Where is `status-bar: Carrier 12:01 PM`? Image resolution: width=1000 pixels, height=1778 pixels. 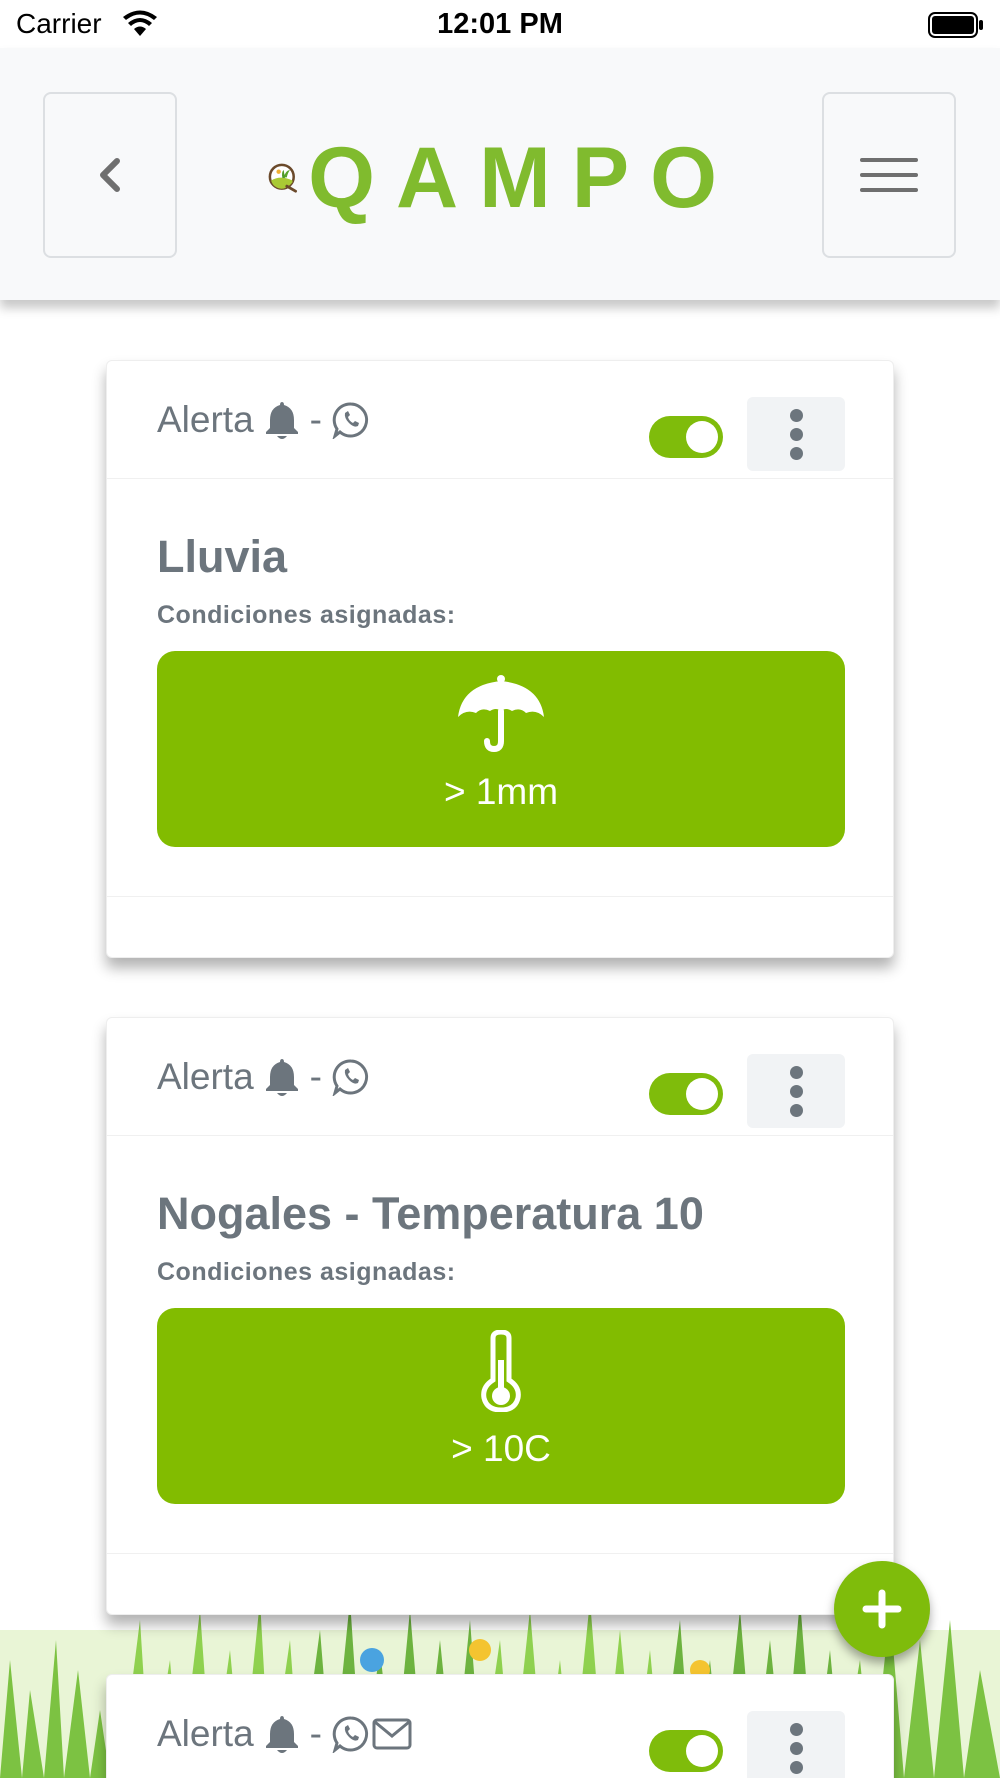 status-bar: Carrier 12:01 PM is located at coordinates (500, 24).